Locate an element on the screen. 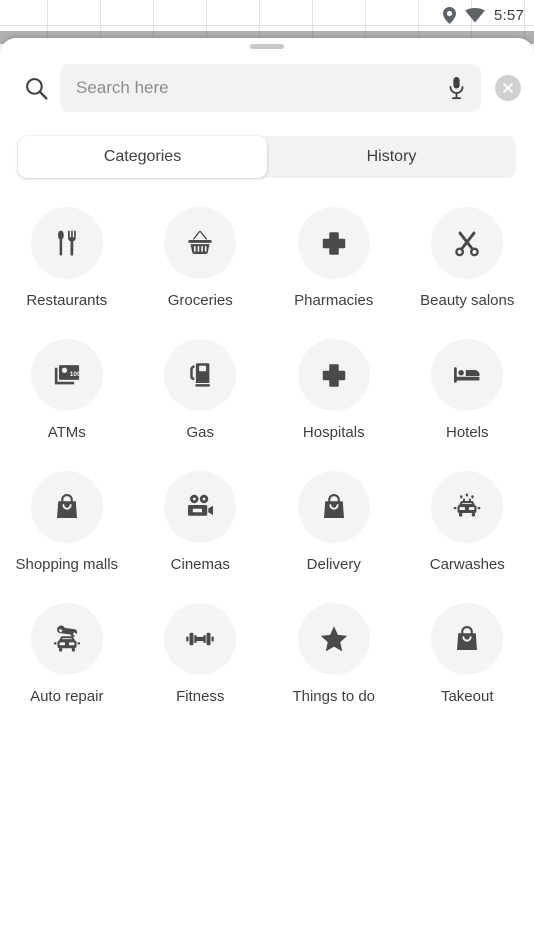 The height and width of the screenshot is (949, 534). category-label: Restaurants is located at coordinates (67, 300).